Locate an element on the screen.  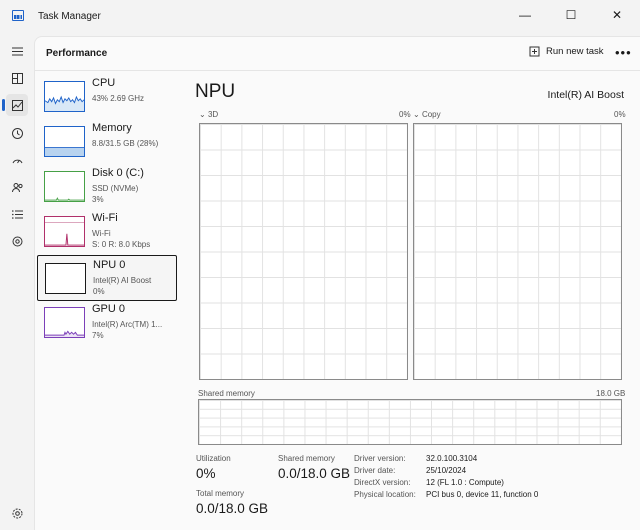
more-options-button: ••• is located at coordinates (623, 52).